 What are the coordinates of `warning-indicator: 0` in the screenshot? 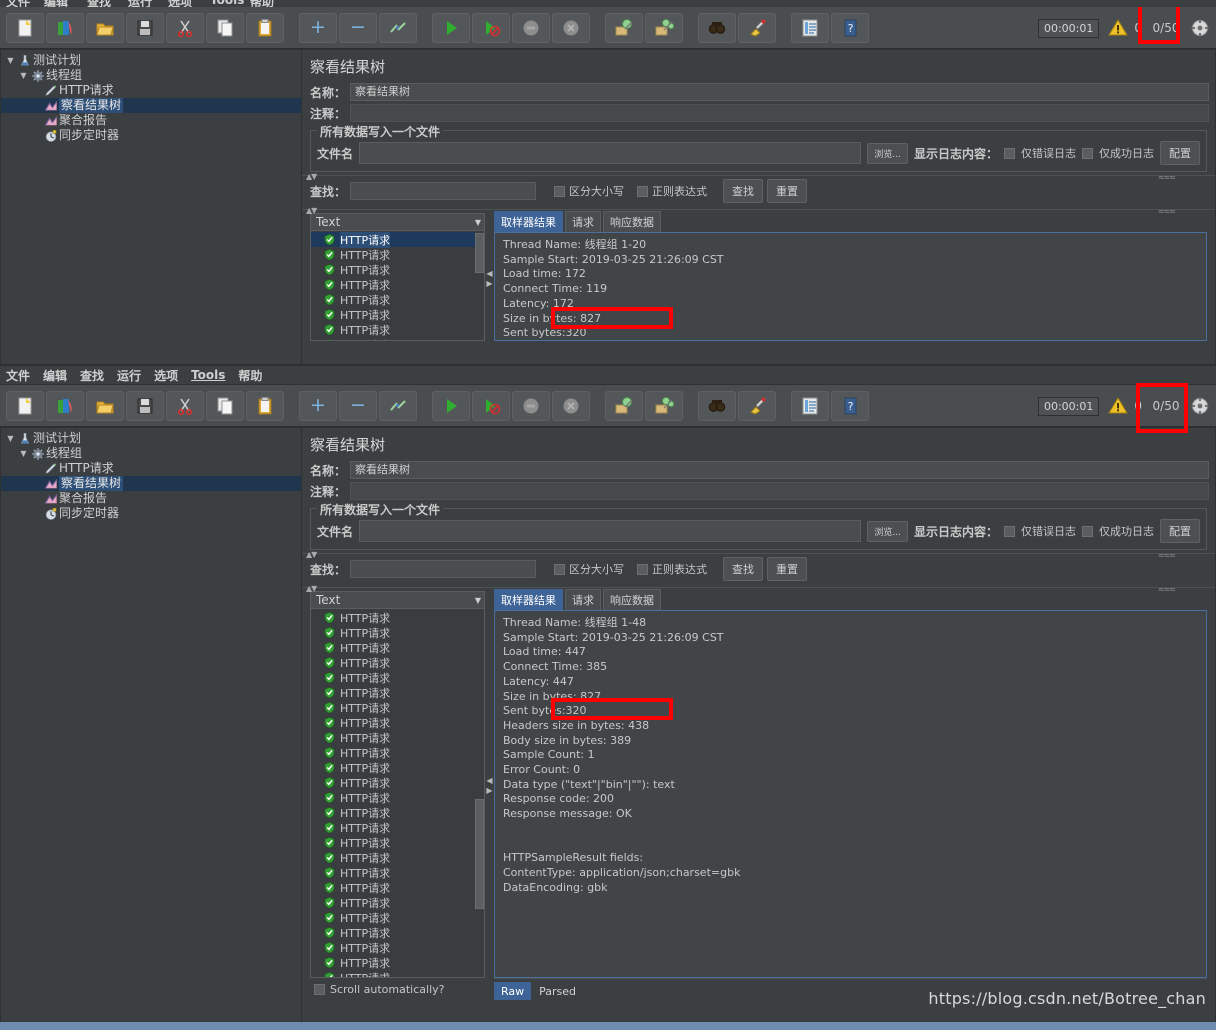 It's located at (1125, 28).